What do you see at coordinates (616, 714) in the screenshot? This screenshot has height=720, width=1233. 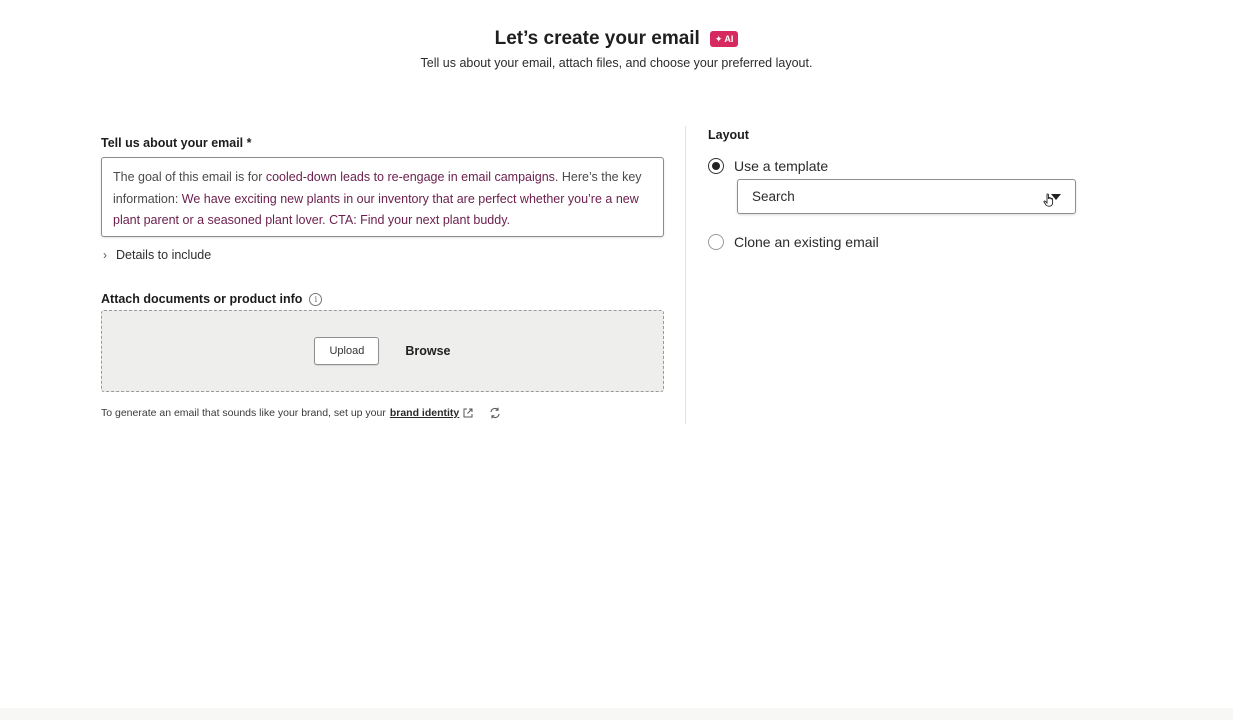 I see `bottom-strip` at bounding box center [616, 714].